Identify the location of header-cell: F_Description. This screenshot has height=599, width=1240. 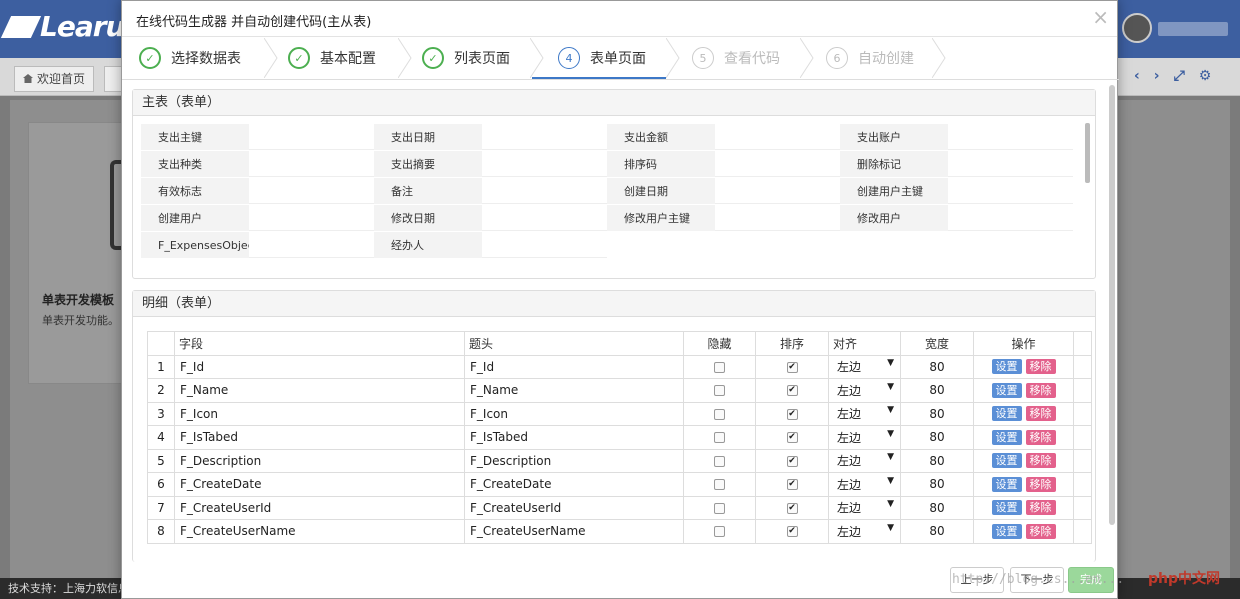
(574, 460).